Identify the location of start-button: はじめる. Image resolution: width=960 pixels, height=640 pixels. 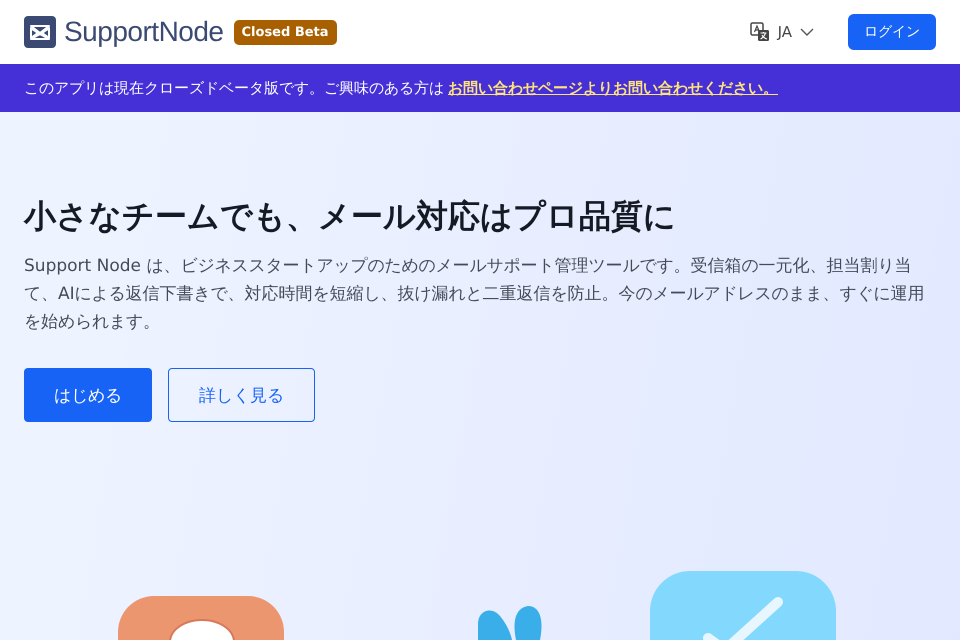
(88, 395).